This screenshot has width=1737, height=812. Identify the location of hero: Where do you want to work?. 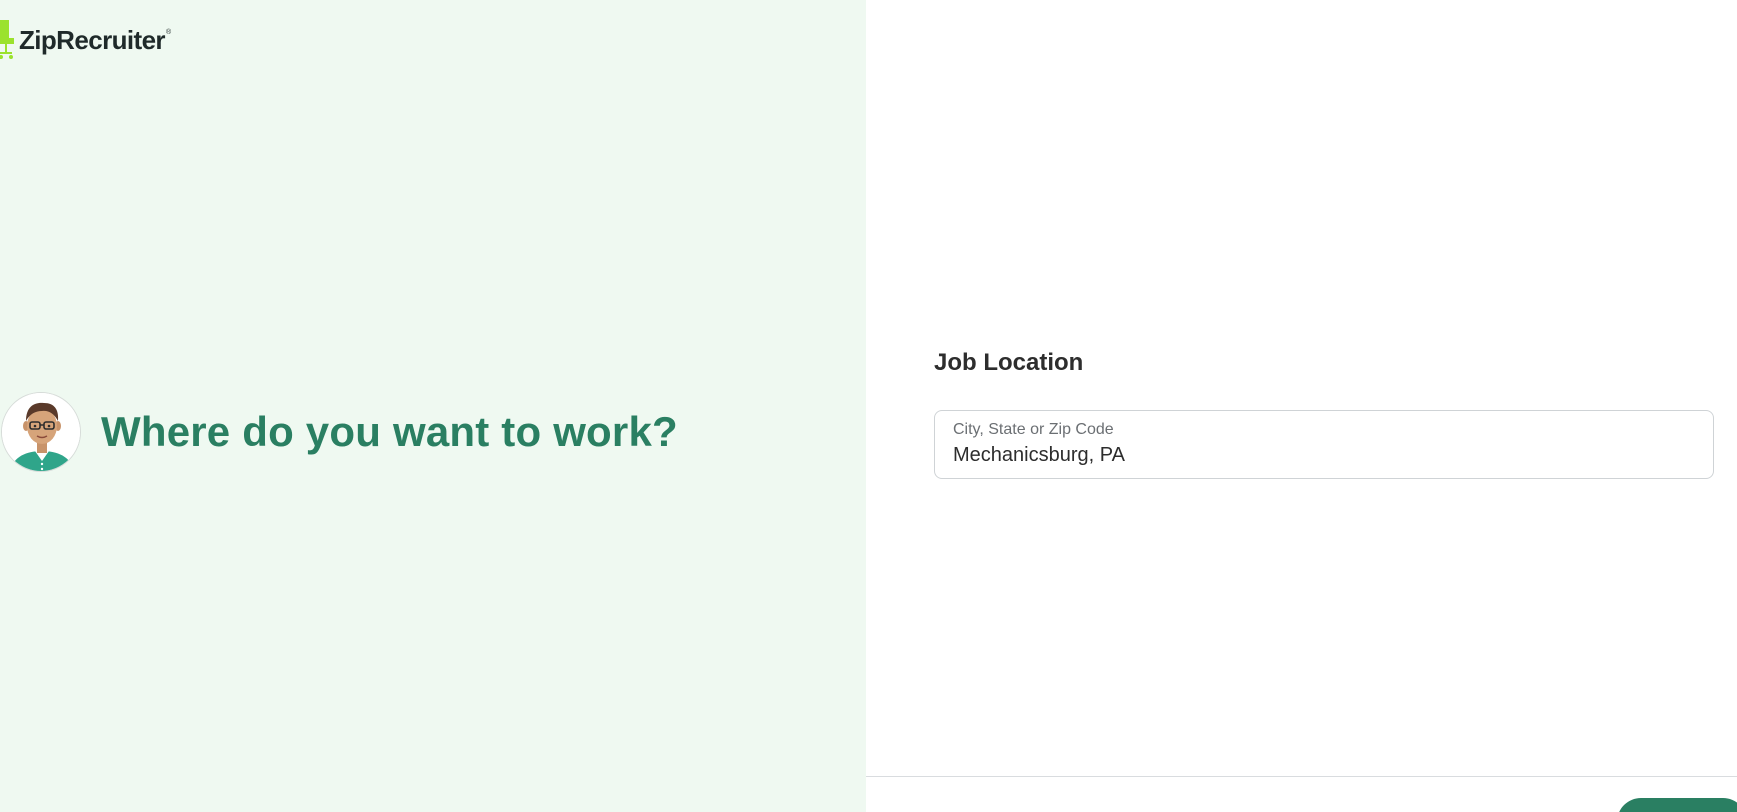
(339, 432).